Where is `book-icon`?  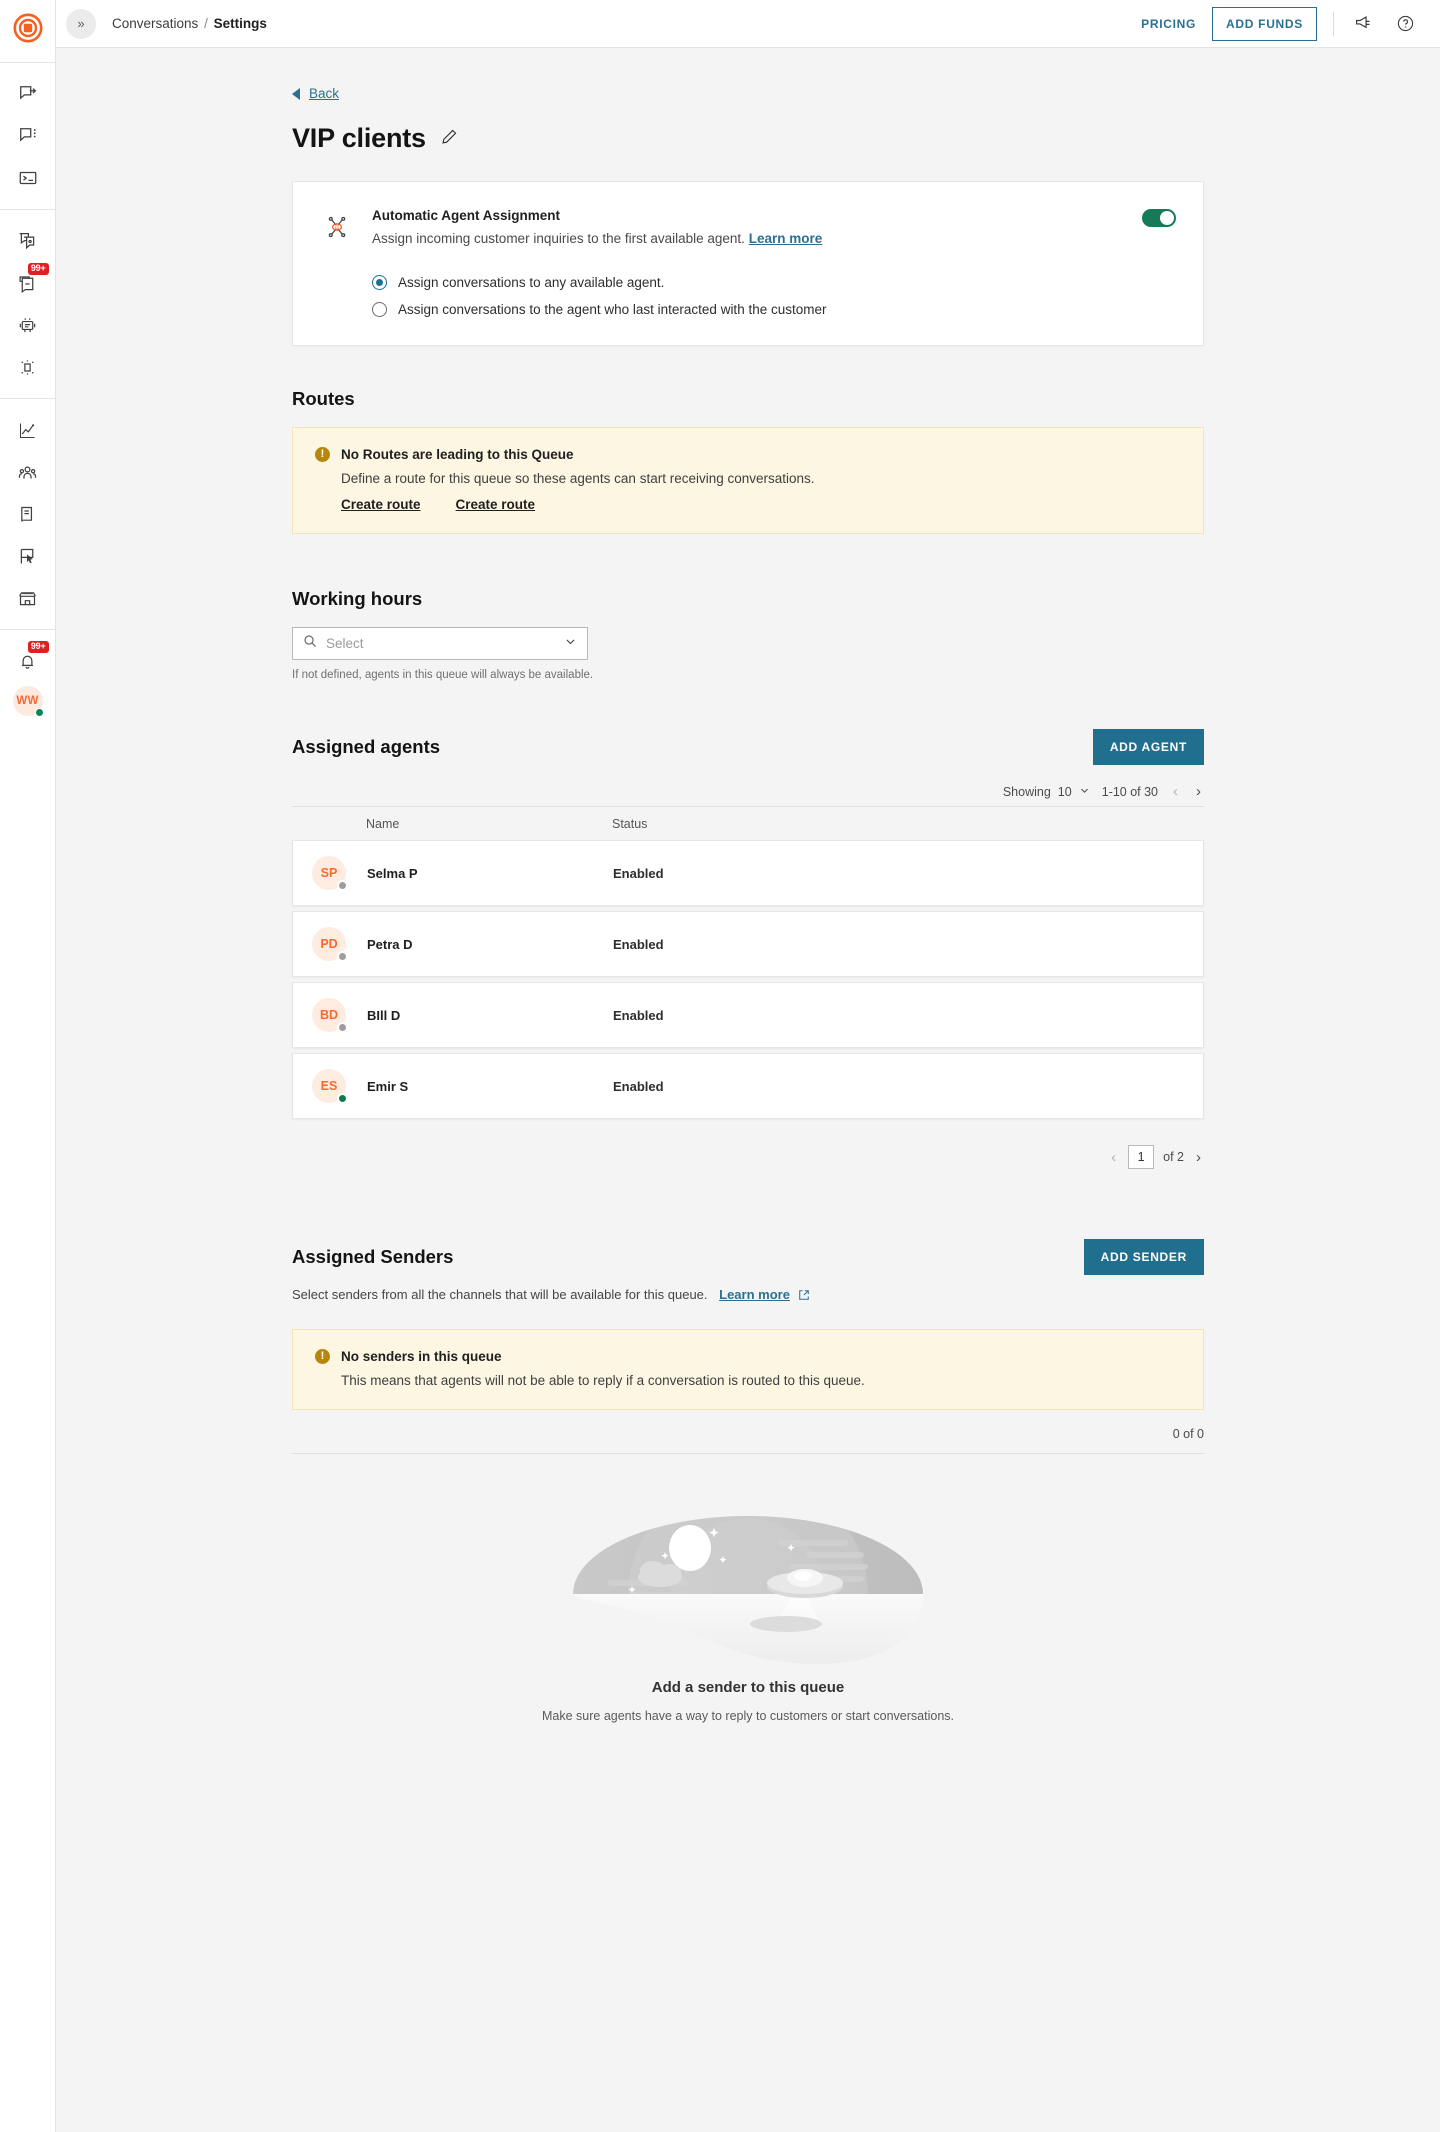 book-icon is located at coordinates (28, 514).